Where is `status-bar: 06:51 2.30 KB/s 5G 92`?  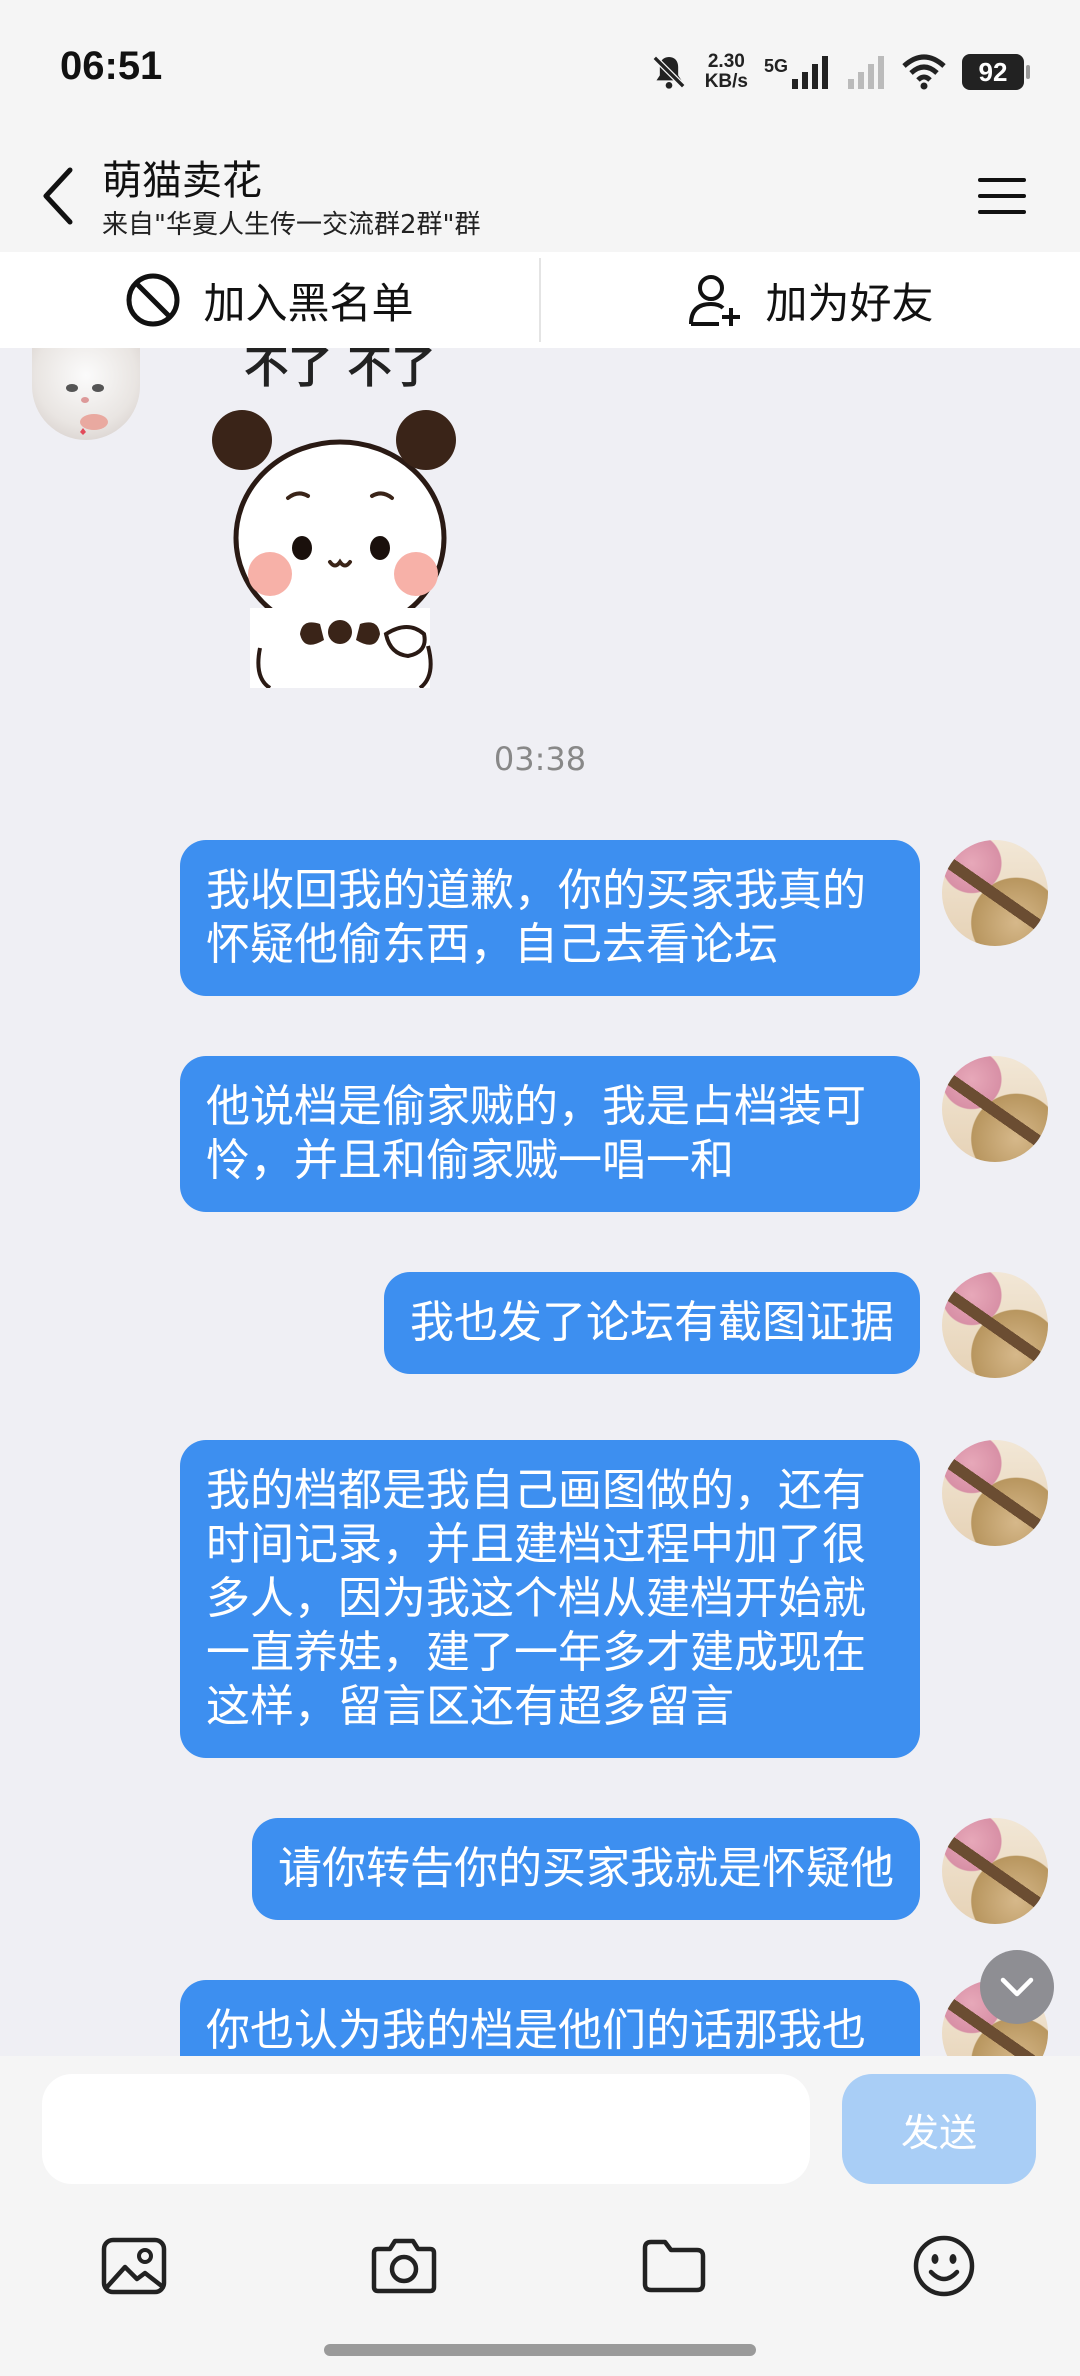
status-bar: 06:51 2.30 KB/s 5G 92 is located at coordinates (540, 70).